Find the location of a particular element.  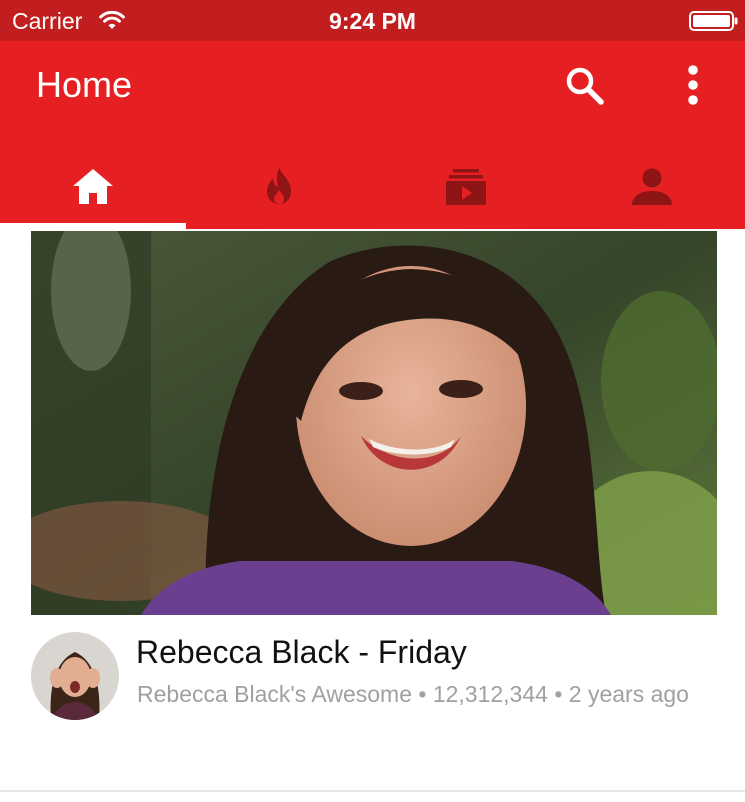

tab-subscriptions is located at coordinates (466, 190).